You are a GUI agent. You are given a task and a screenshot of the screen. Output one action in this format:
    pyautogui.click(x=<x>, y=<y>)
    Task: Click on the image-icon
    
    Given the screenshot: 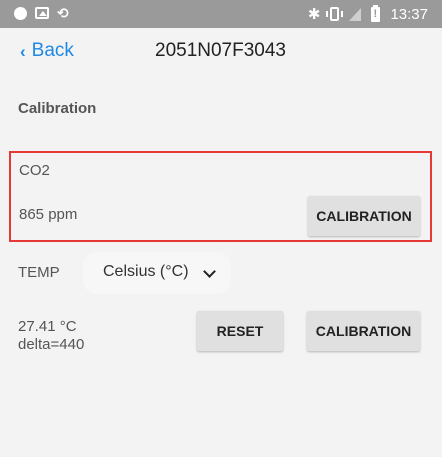 What is the action you would take?
    pyautogui.click(x=42, y=13)
    